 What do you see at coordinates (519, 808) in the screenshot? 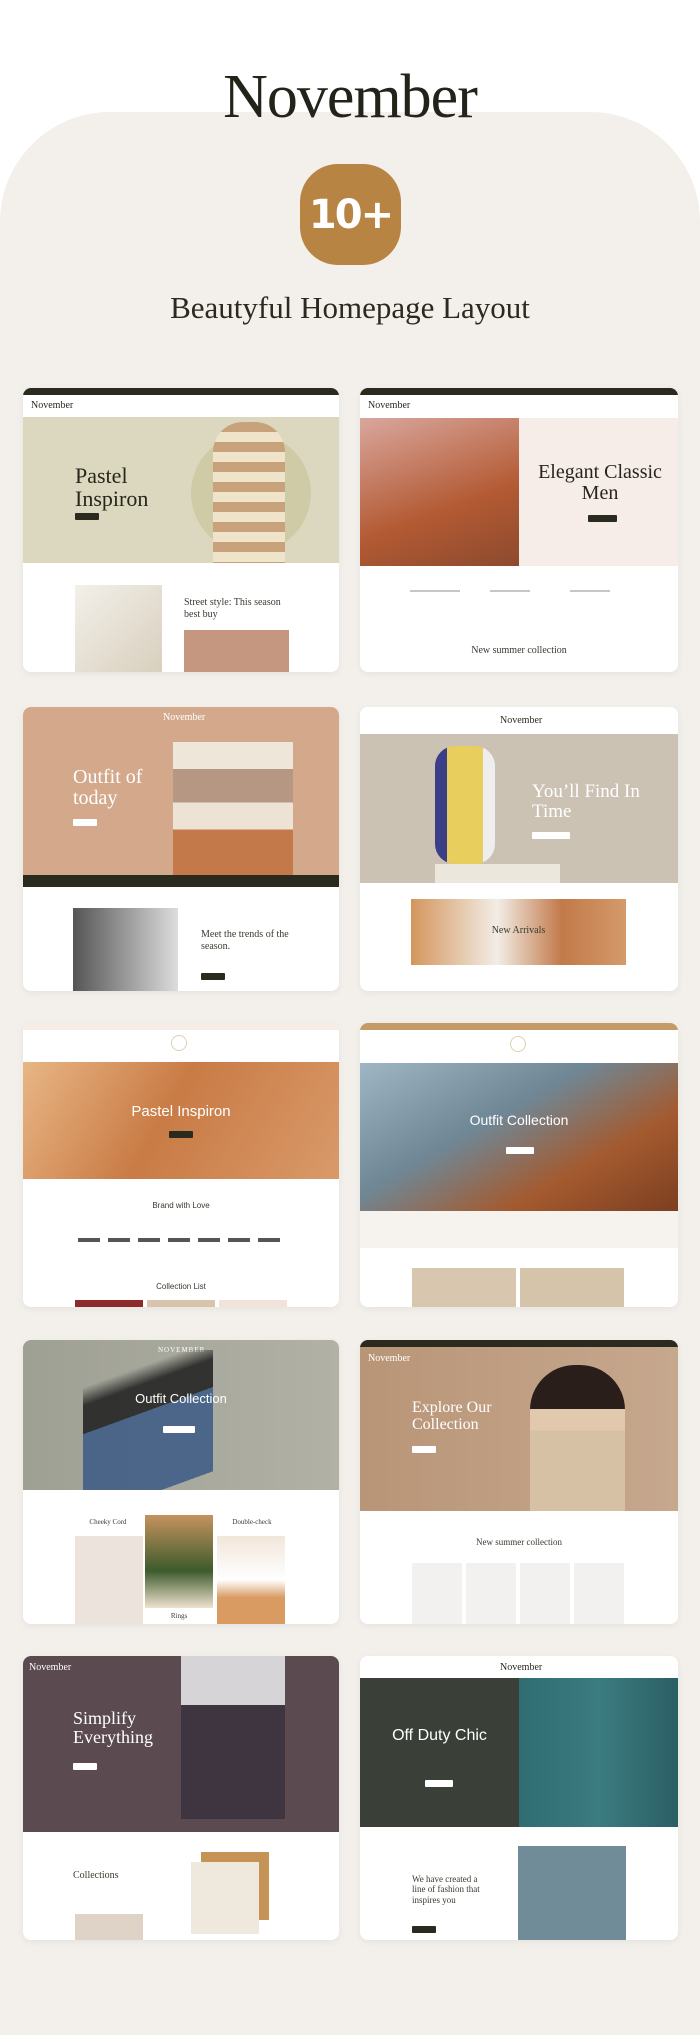
I see `hero-banner: You’ll Find In Time` at bounding box center [519, 808].